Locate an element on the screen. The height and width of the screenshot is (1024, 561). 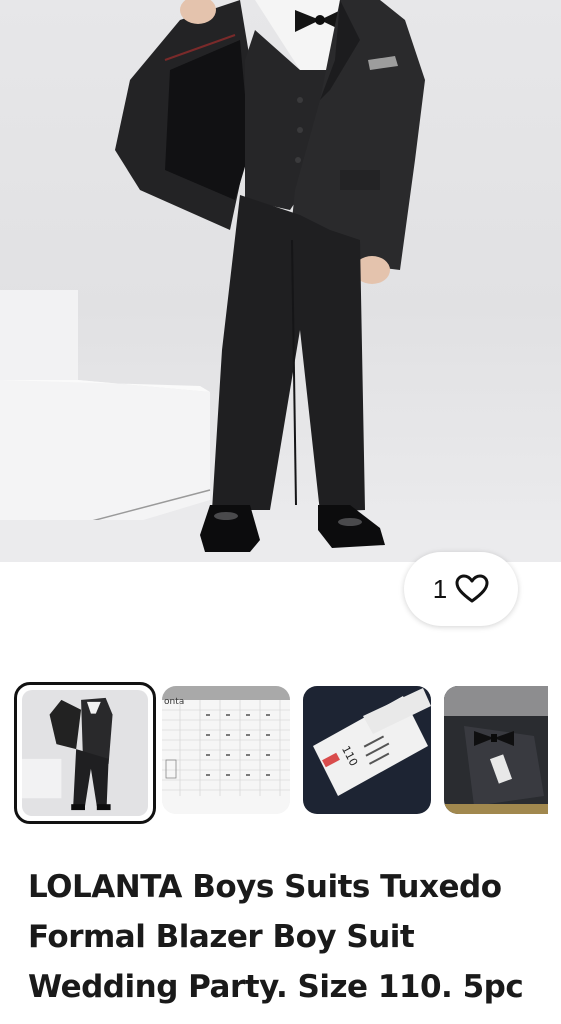
size-chart-brand-text: onta is located at coordinates (174, 702).